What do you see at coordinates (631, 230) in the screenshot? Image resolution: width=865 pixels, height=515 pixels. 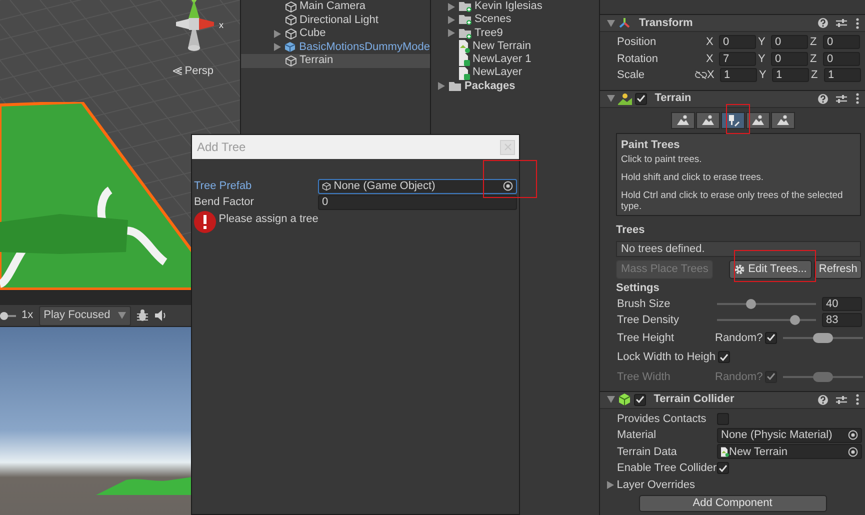 I see `section-heading: Trees` at bounding box center [631, 230].